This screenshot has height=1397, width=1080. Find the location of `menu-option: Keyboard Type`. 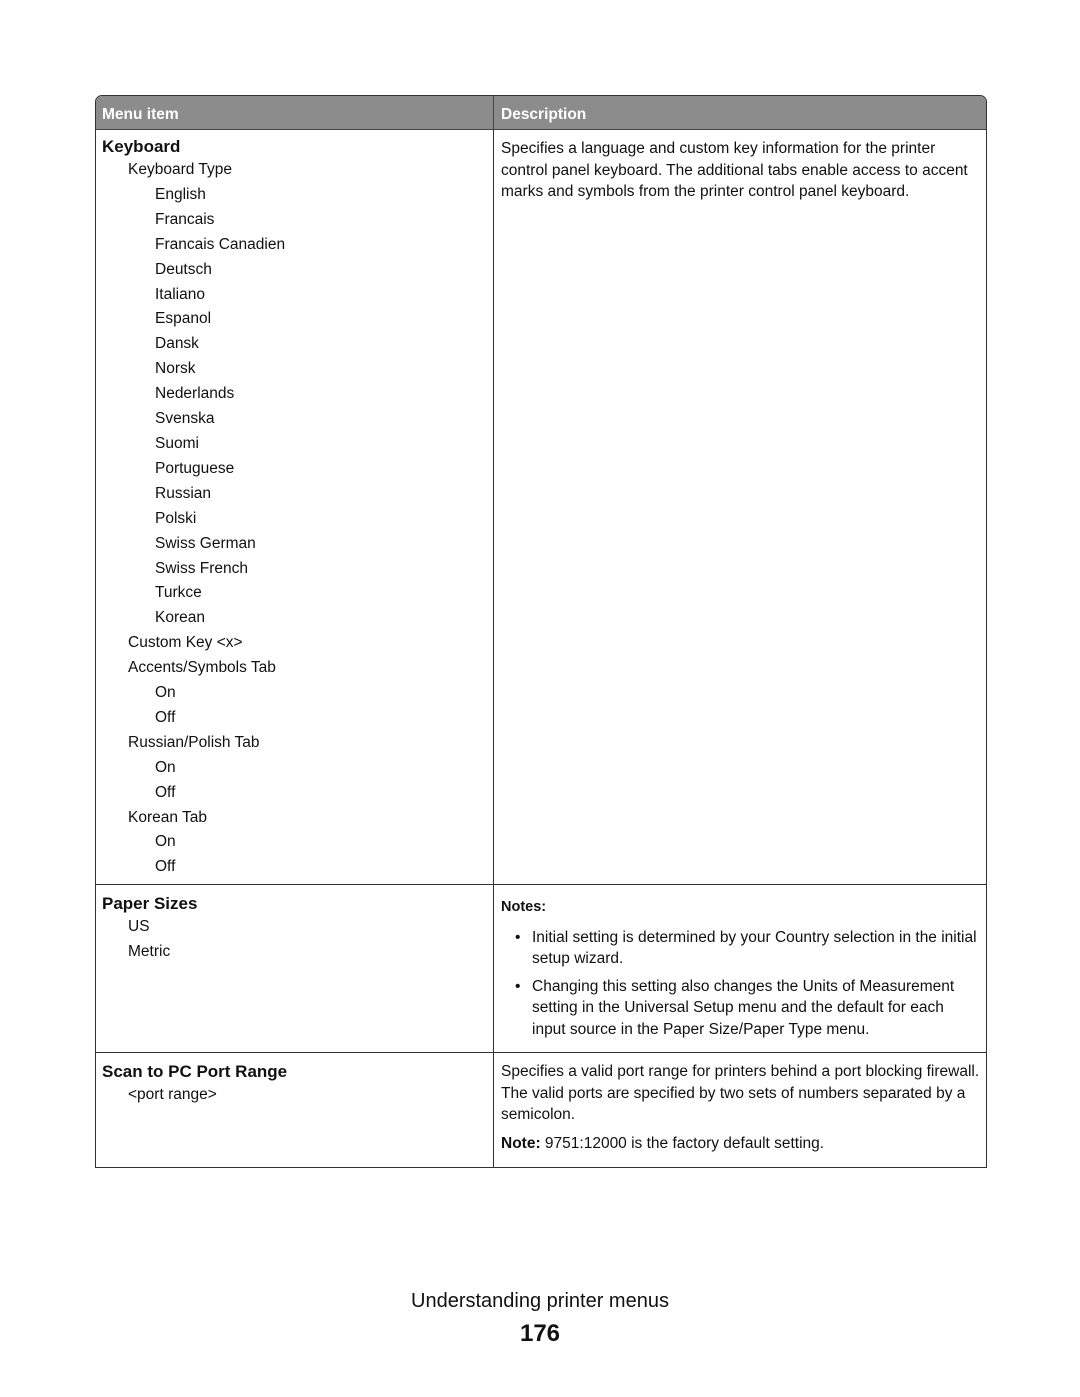

menu-option: Keyboard Type is located at coordinates (180, 169).